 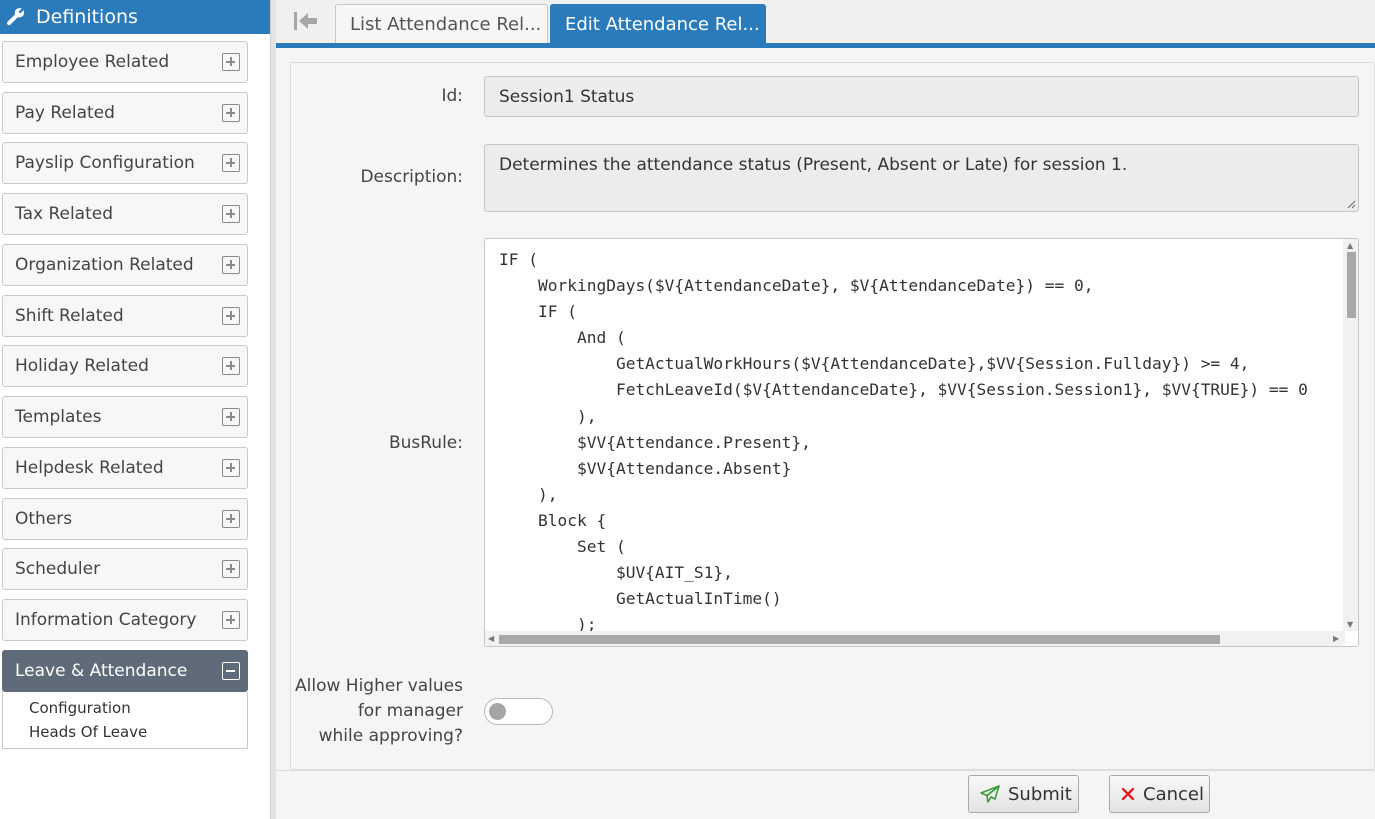 I want to click on submit-button: Submit, so click(x=1023, y=794).